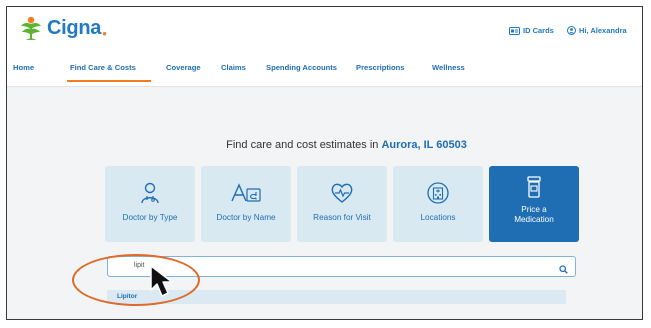 The image size is (651, 328). Describe the element at coordinates (301, 67) in the screenshot. I see `nav-item-spending-accounts: Spending Accounts` at that location.